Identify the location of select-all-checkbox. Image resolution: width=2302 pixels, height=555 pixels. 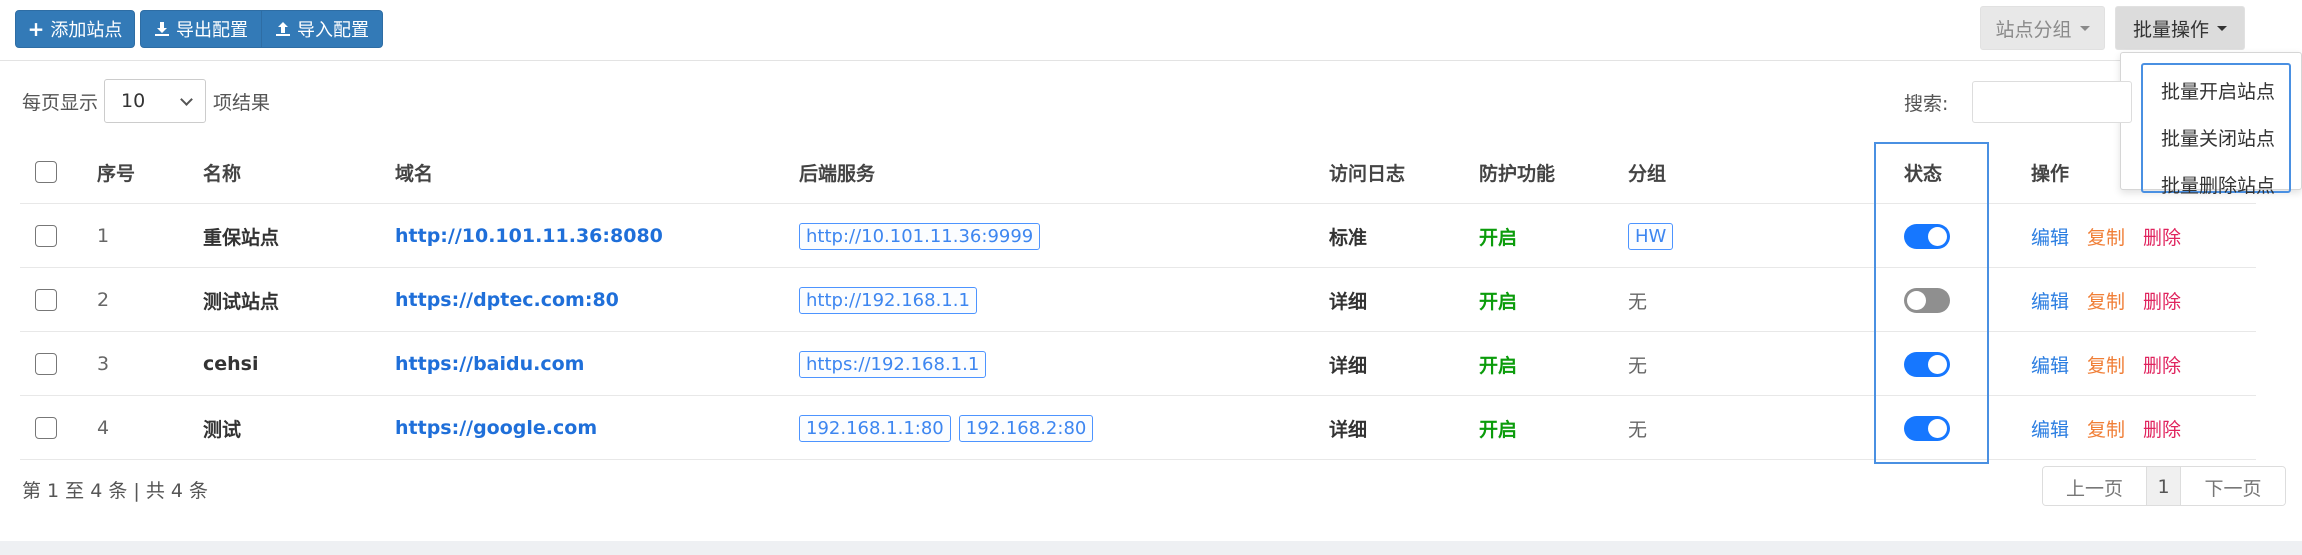
(46, 172).